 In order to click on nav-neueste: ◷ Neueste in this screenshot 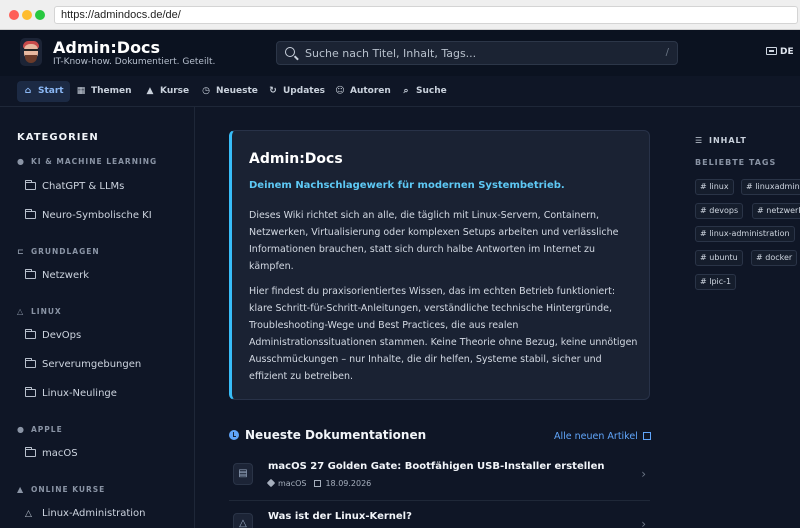, I will do `click(229, 91)`.